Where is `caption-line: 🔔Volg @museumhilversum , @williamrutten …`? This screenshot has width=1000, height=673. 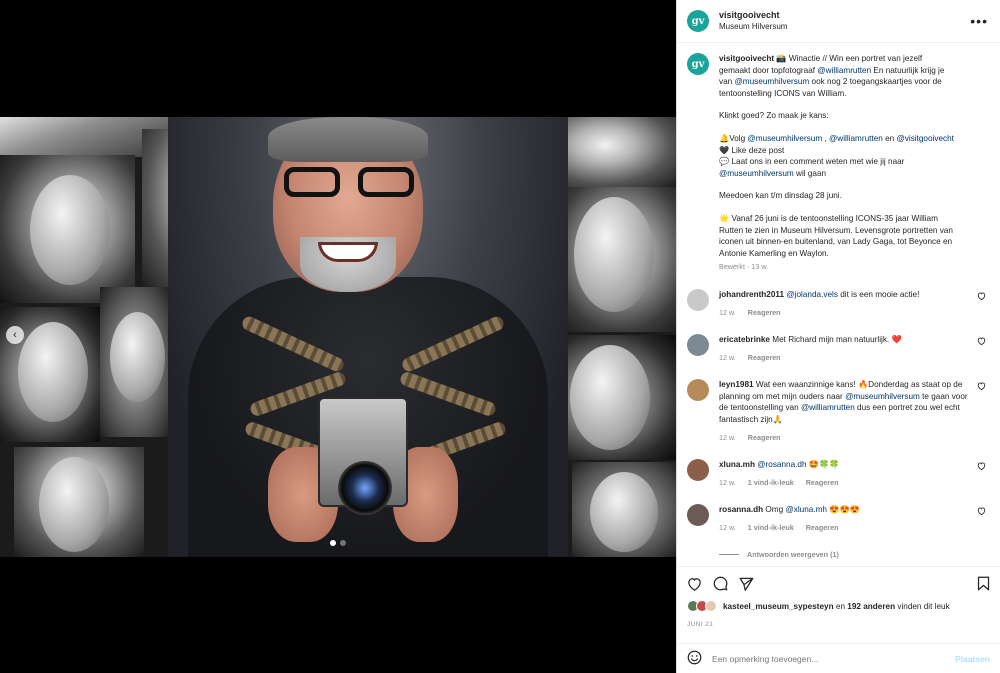
caption-line: 🔔Volg @museumhilversum , @williamrutten … is located at coordinates (836, 139).